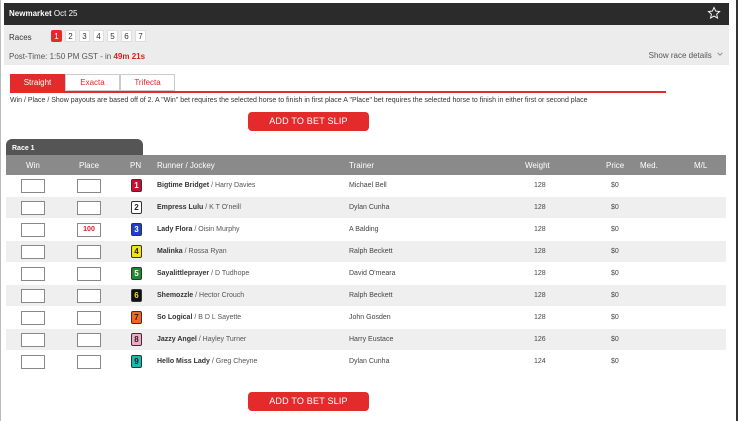 The height and width of the screenshot is (421, 740). Describe the element at coordinates (70, 36) in the screenshot. I see `race-tab-2: 2` at that location.